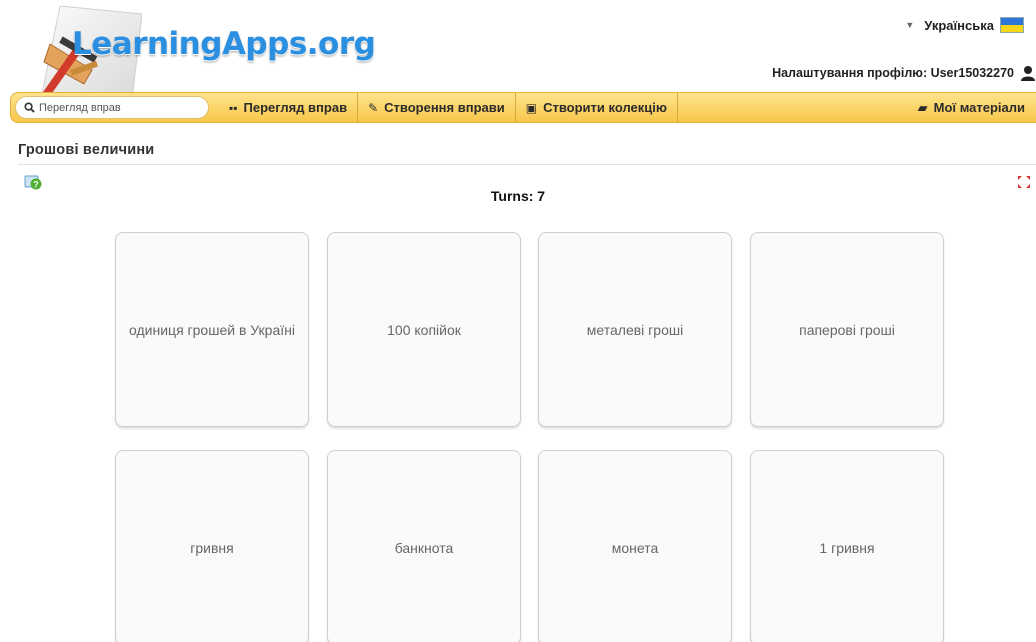 The height and width of the screenshot is (642, 1036). Describe the element at coordinates (531, 107) in the screenshot. I see `collection-icon: ▣` at that location.